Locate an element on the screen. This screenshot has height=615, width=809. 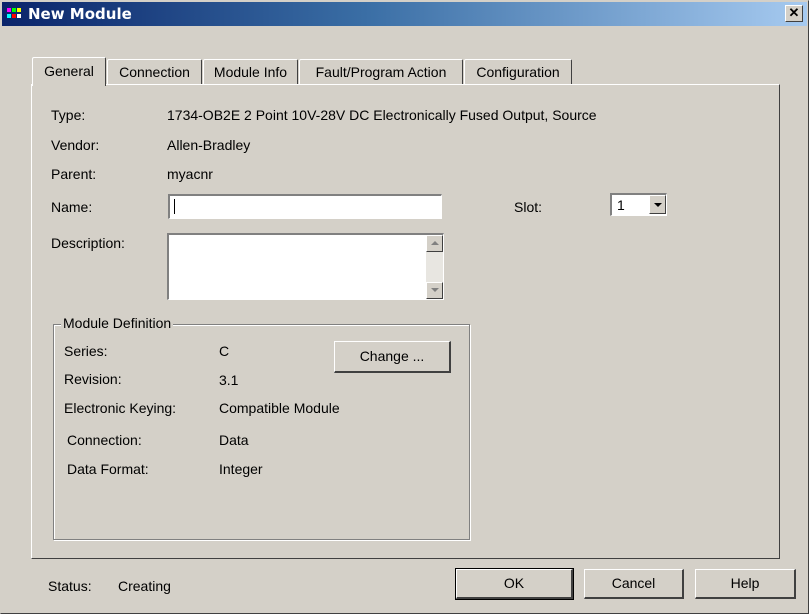
scroll-down-button is located at coordinates (434, 290).